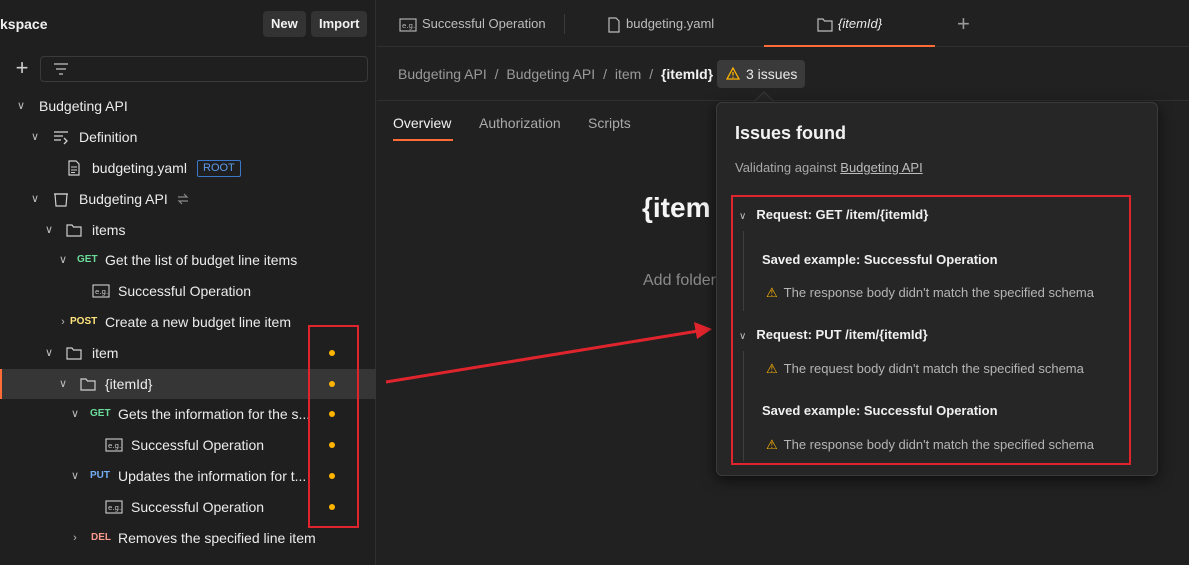  What do you see at coordinates (484, 23) in the screenshot?
I see `tab-label: Successful Operation` at bounding box center [484, 23].